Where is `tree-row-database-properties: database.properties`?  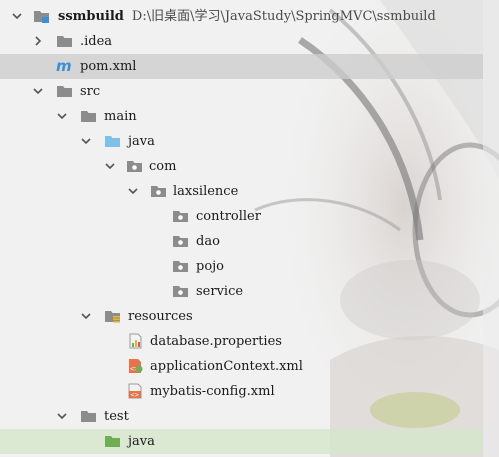
tree-row-database-properties: database.properties is located at coordinates (241, 341).